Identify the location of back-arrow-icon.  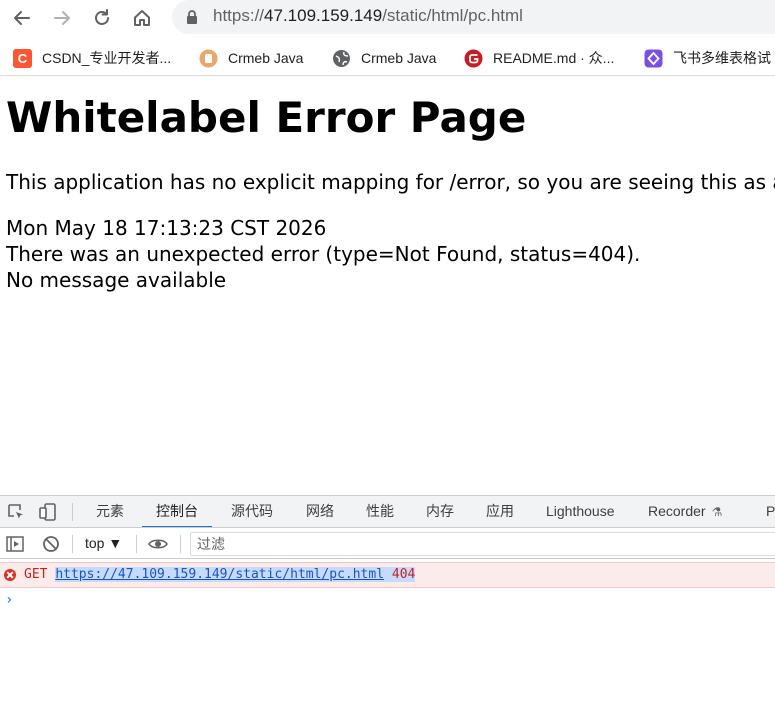
(22, 18).